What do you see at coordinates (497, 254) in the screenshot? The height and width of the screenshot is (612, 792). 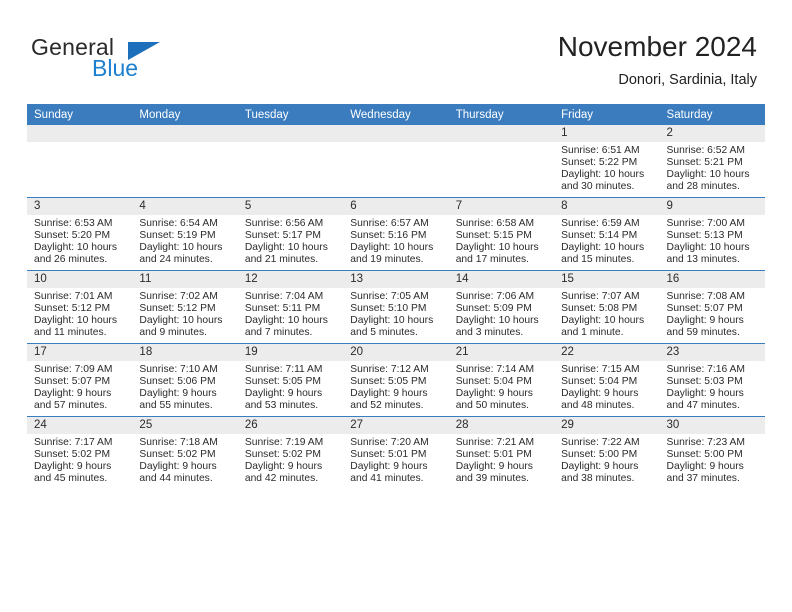 I see `daylight-text: Daylight: 10 hours and 17 minutes.` at bounding box center [497, 254].